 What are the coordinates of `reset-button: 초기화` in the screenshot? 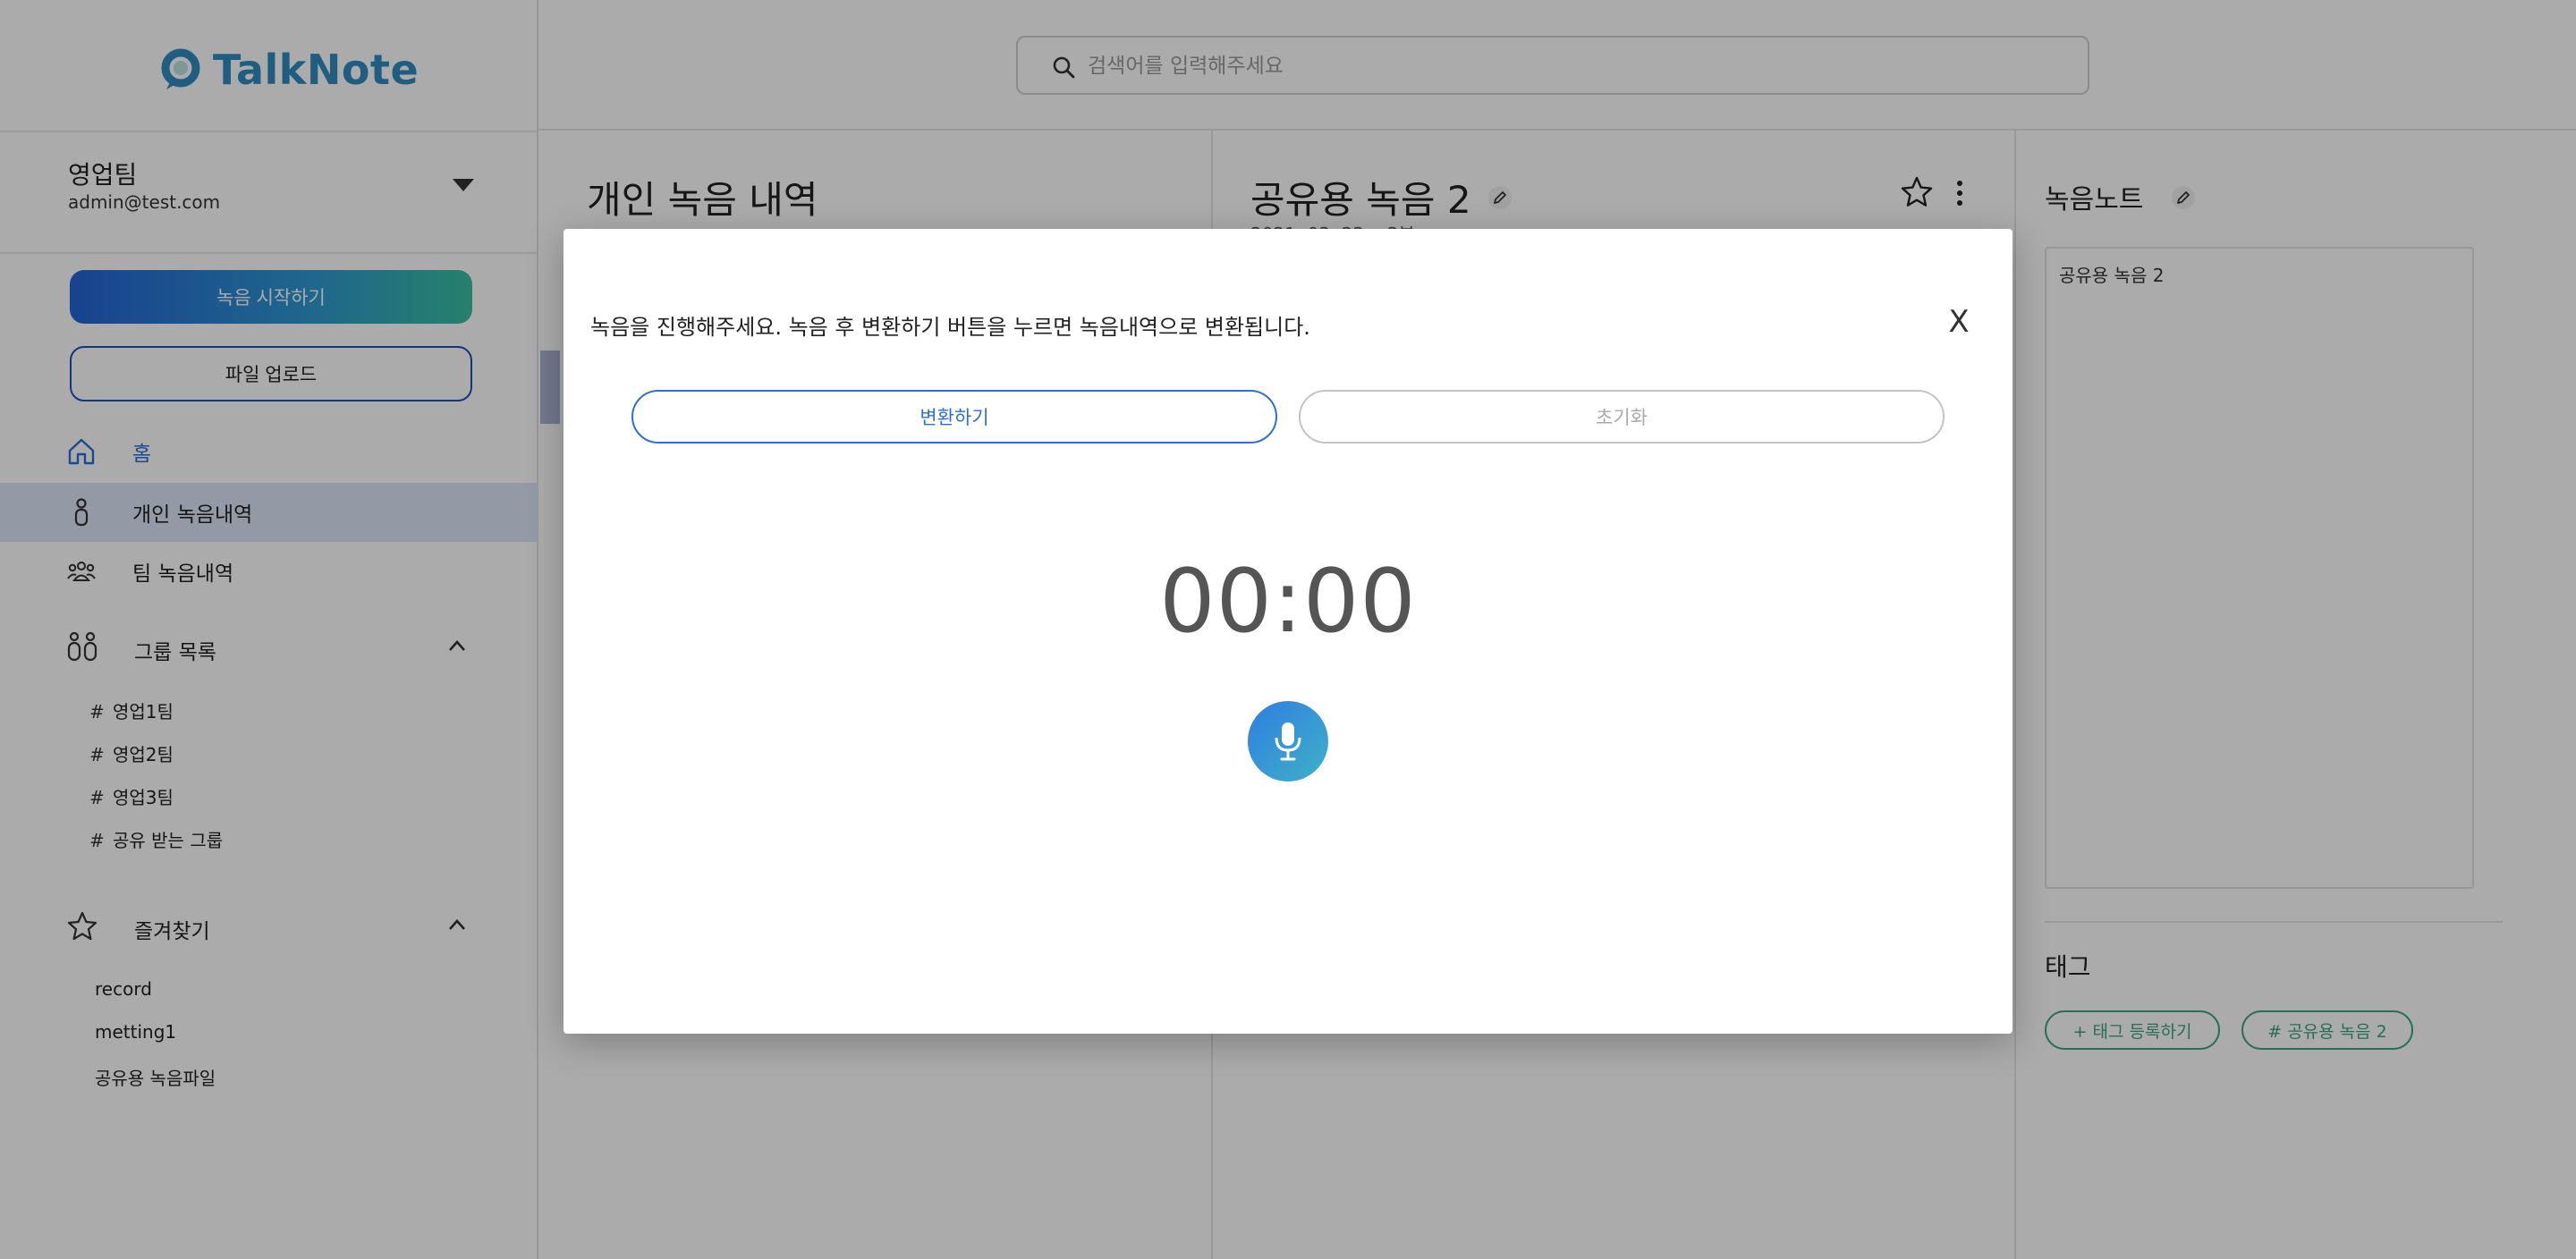 It's located at (1622, 417).